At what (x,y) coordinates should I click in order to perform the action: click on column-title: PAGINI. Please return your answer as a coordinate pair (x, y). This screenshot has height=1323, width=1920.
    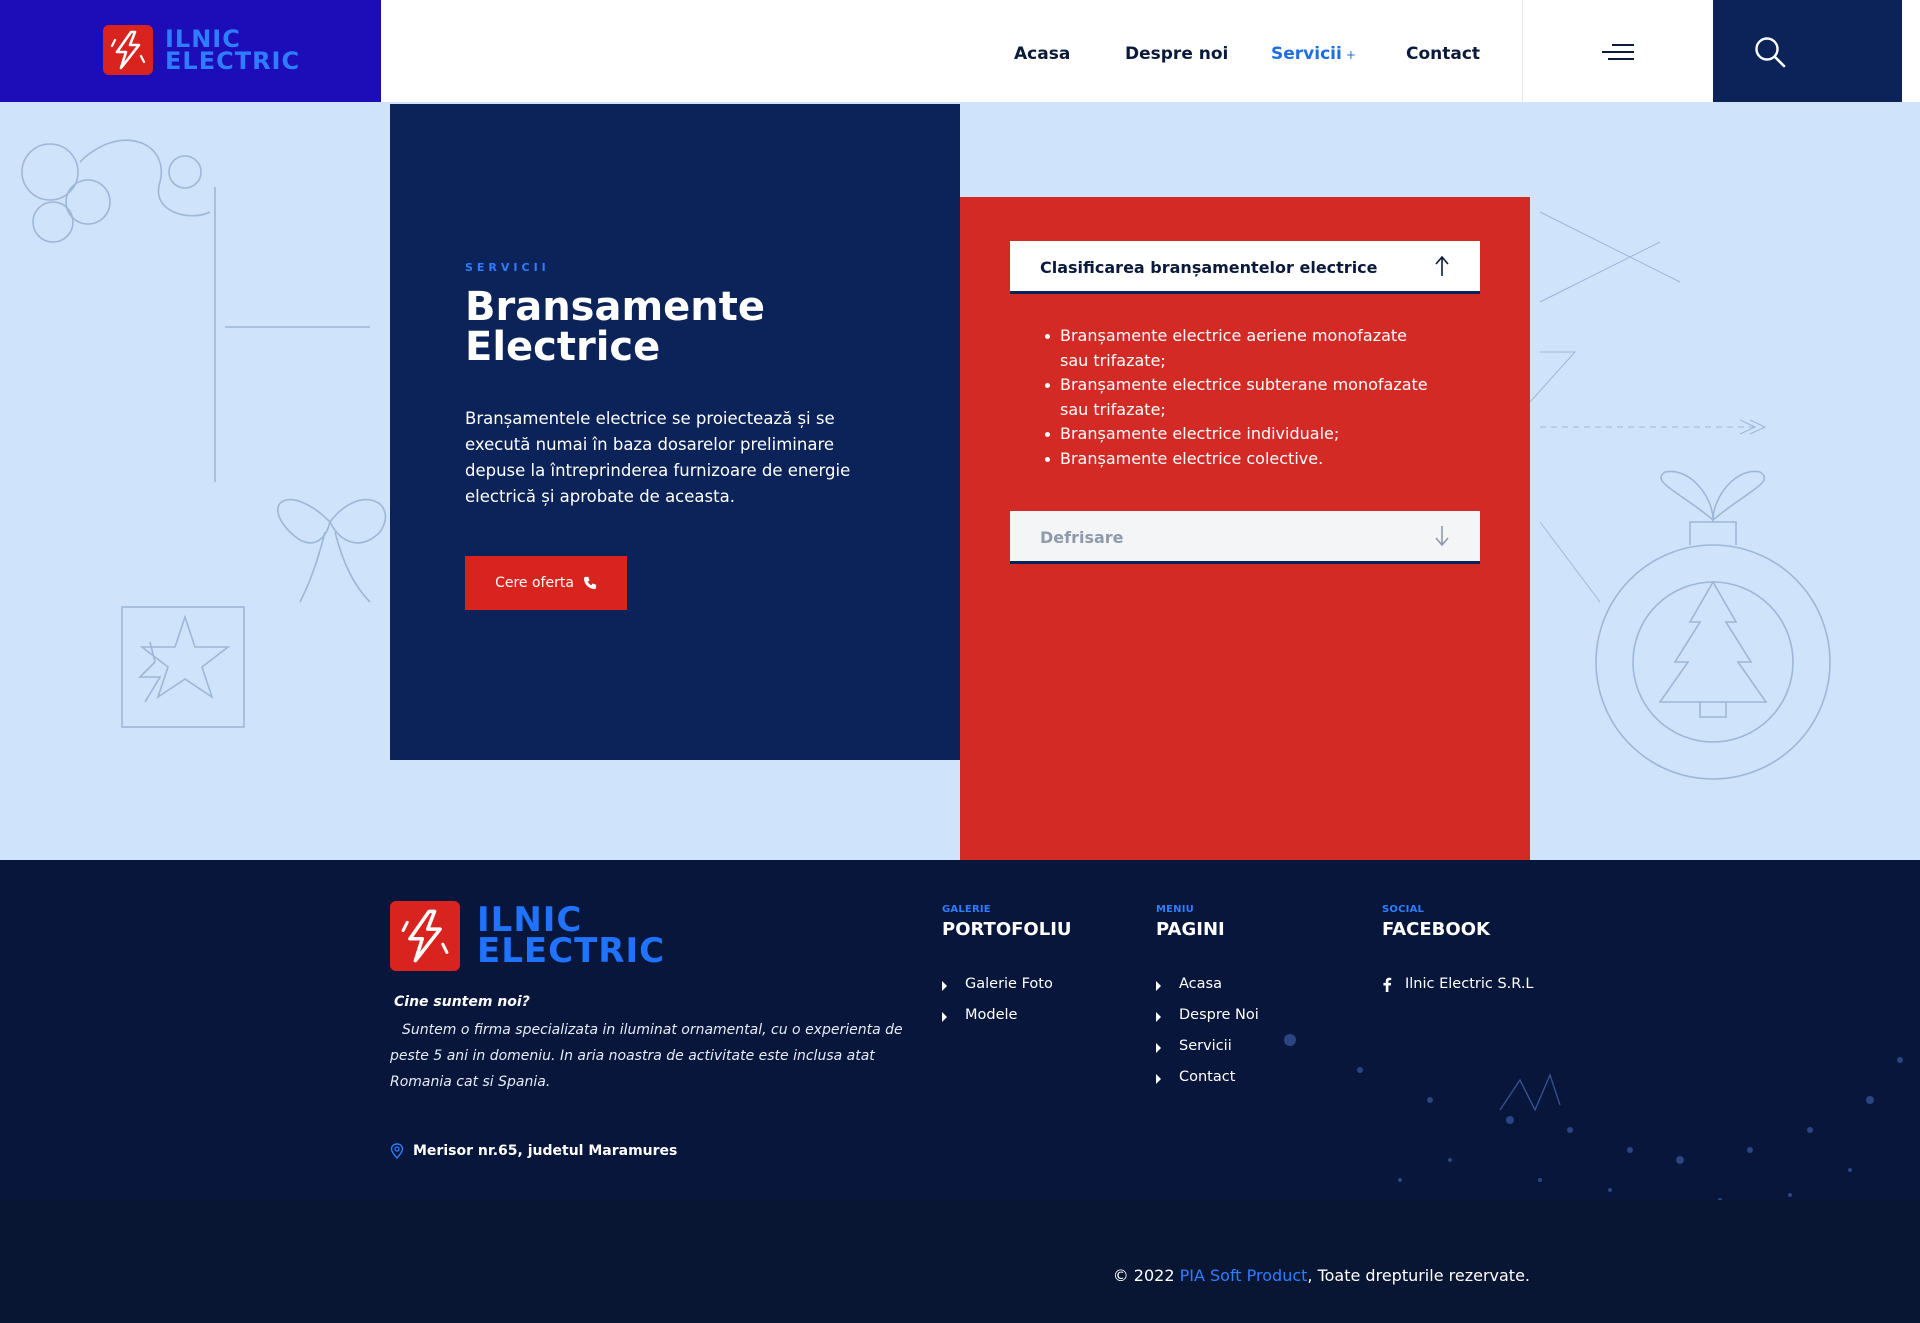
    Looking at the image, I should click on (1190, 929).